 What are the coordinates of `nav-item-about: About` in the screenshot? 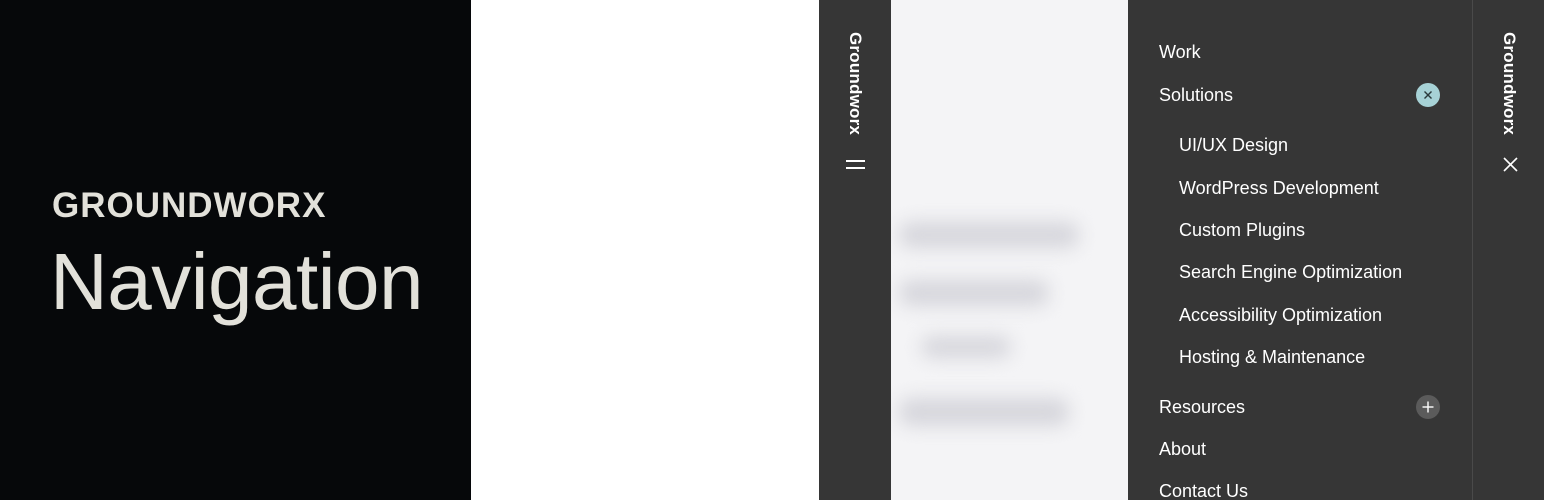 It's located at (1182, 449).